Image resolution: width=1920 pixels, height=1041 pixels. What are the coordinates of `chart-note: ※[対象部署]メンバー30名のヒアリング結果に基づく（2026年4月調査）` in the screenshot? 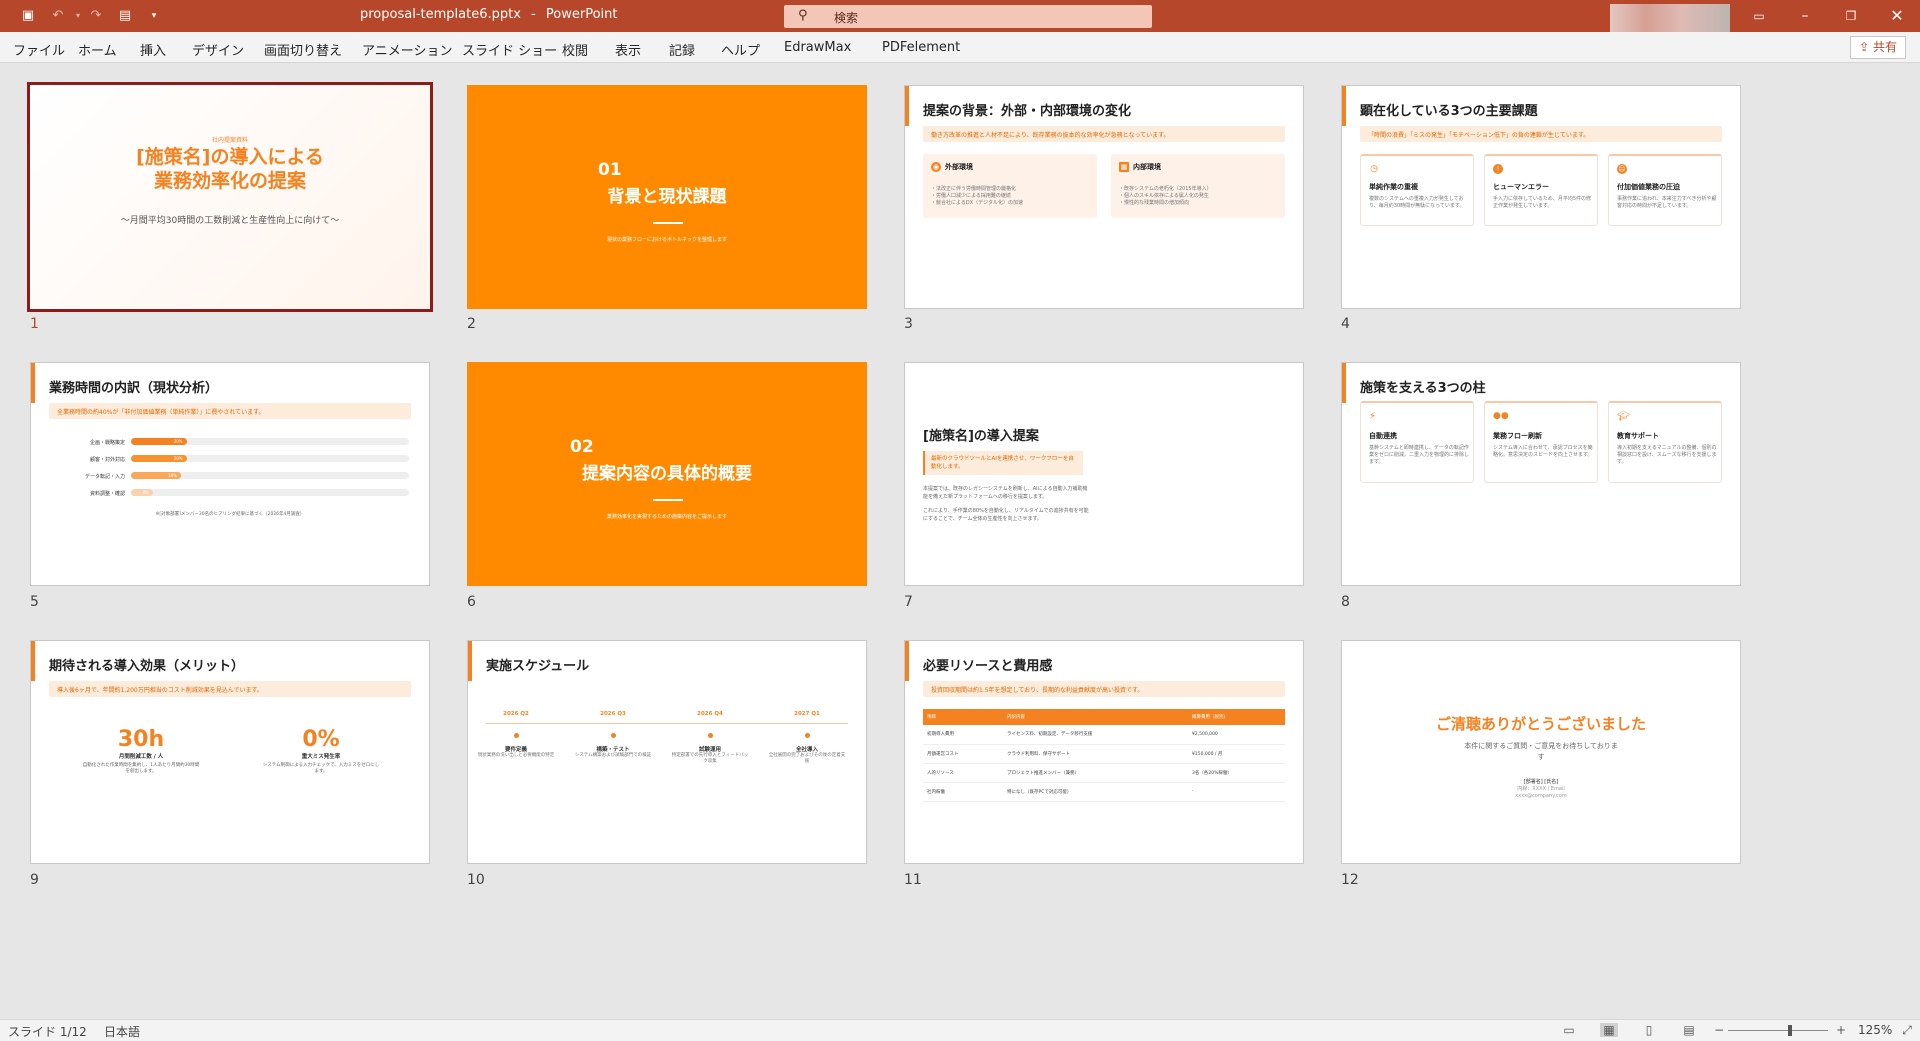 It's located at (230, 514).